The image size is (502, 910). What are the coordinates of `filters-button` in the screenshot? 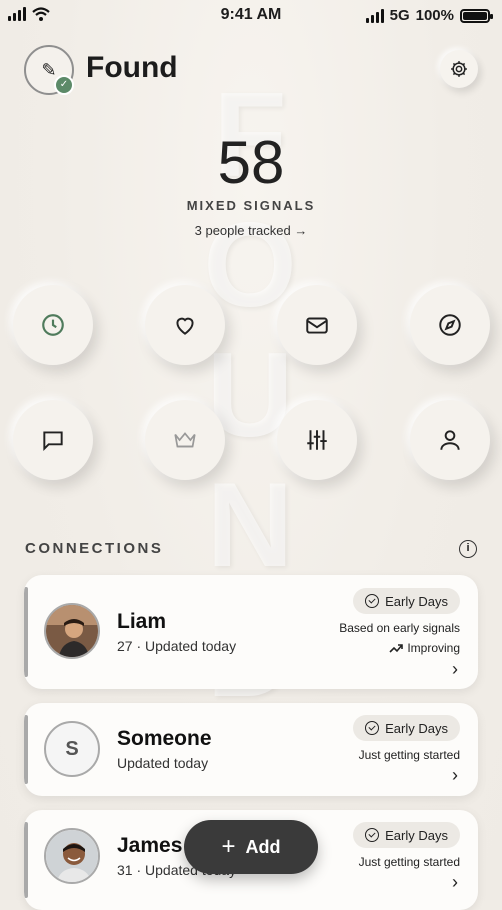 It's located at (317, 440).